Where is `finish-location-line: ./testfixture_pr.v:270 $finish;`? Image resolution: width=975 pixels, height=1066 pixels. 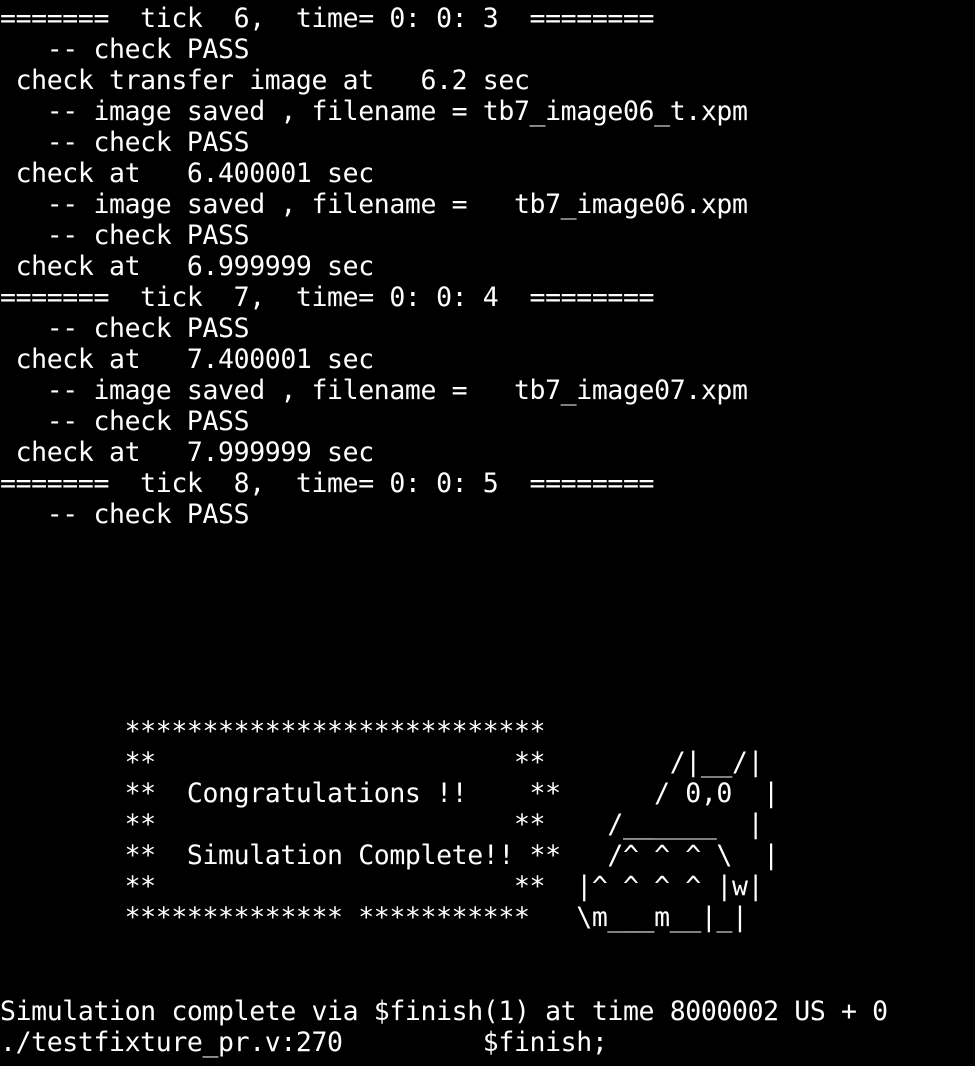 finish-location-line: ./testfixture_pr.v:270 $finish; is located at coordinates (304, 1042).